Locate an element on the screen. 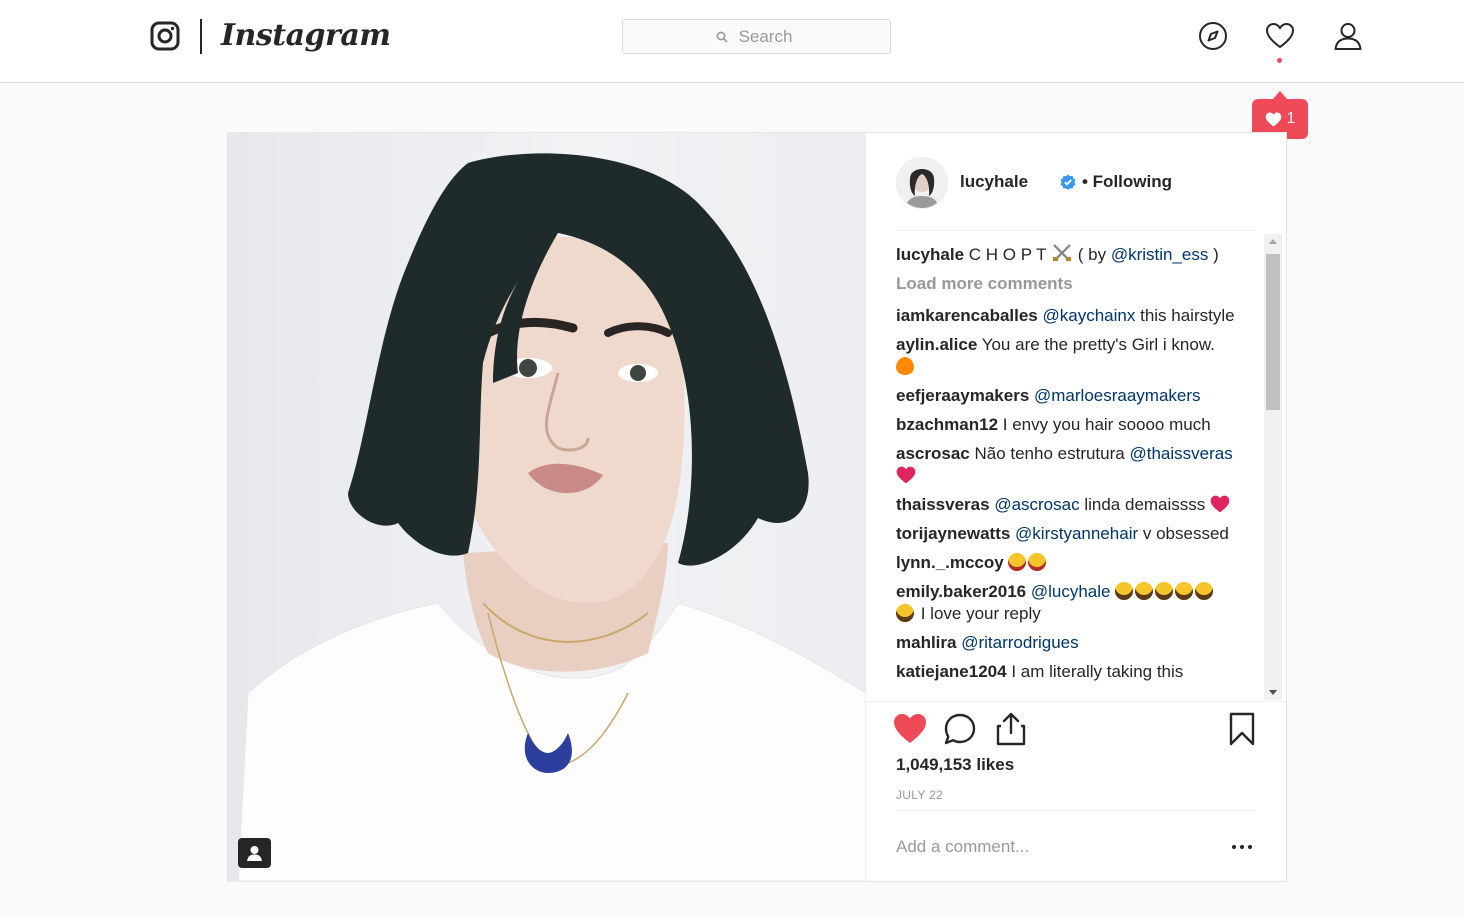 This screenshot has height=919, width=1464. comment-username: lynn._.mccoy is located at coordinates (950, 562).